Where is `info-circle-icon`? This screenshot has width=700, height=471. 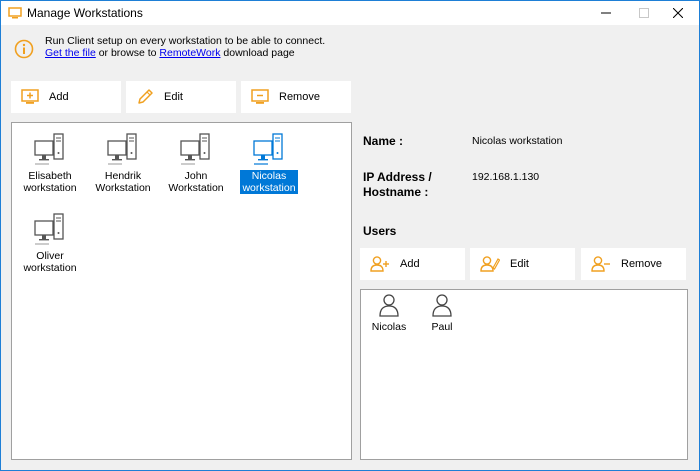 info-circle-icon is located at coordinates (24, 50).